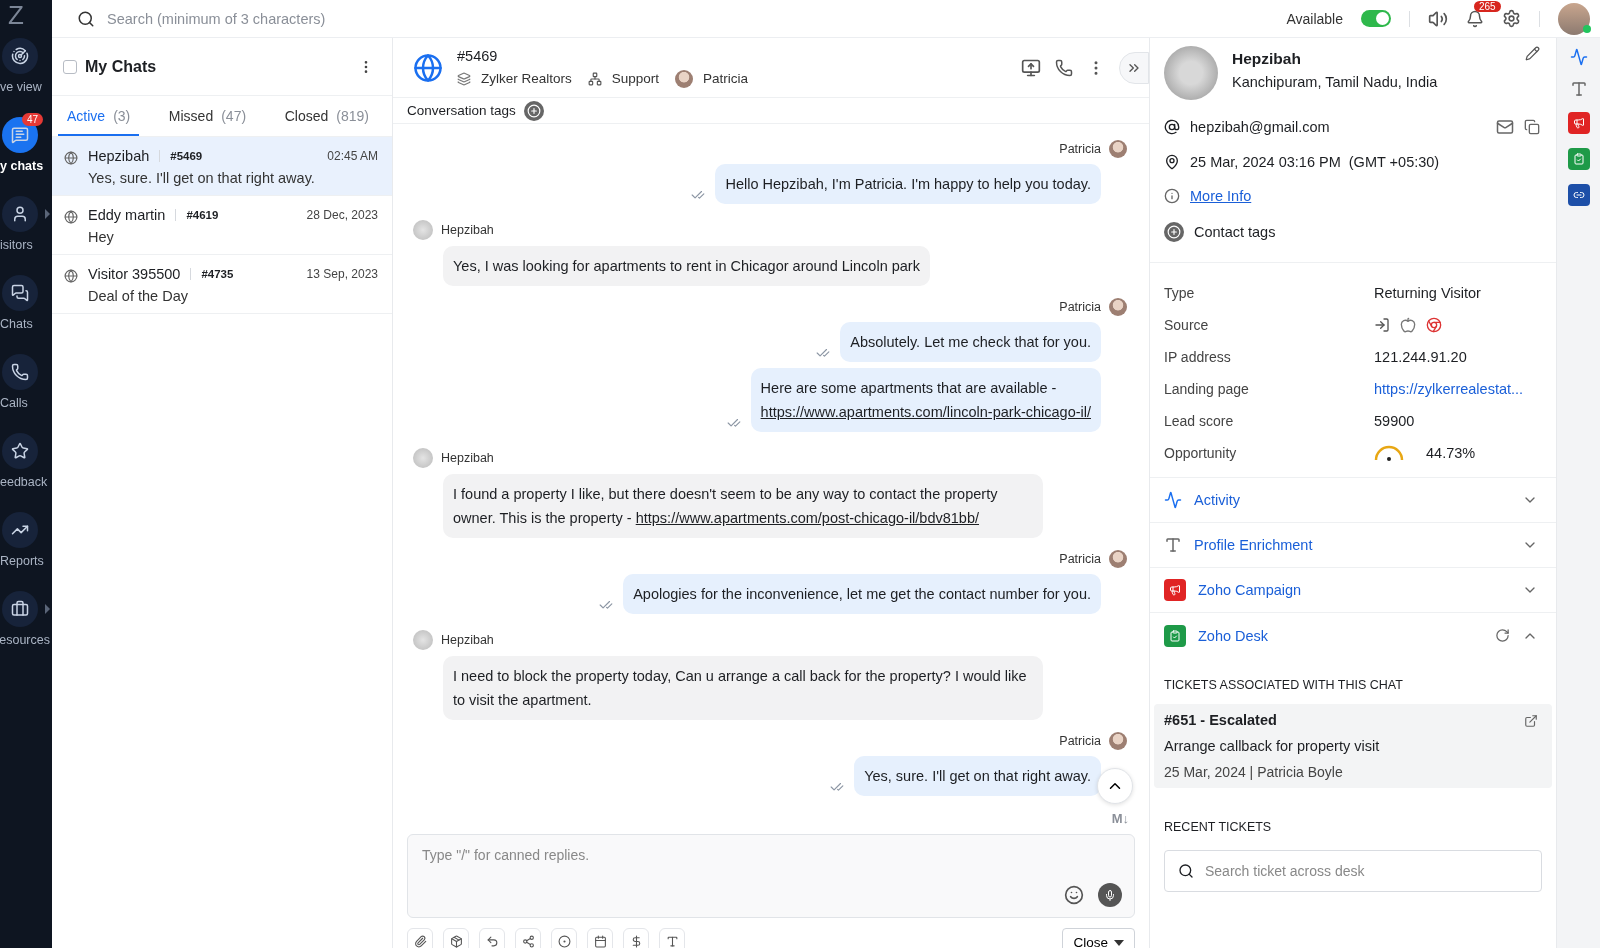 This screenshot has height=948, width=1600. What do you see at coordinates (1389, 453) in the screenshot?
I see `gauge-icon` at bounding box center [1389, 453].